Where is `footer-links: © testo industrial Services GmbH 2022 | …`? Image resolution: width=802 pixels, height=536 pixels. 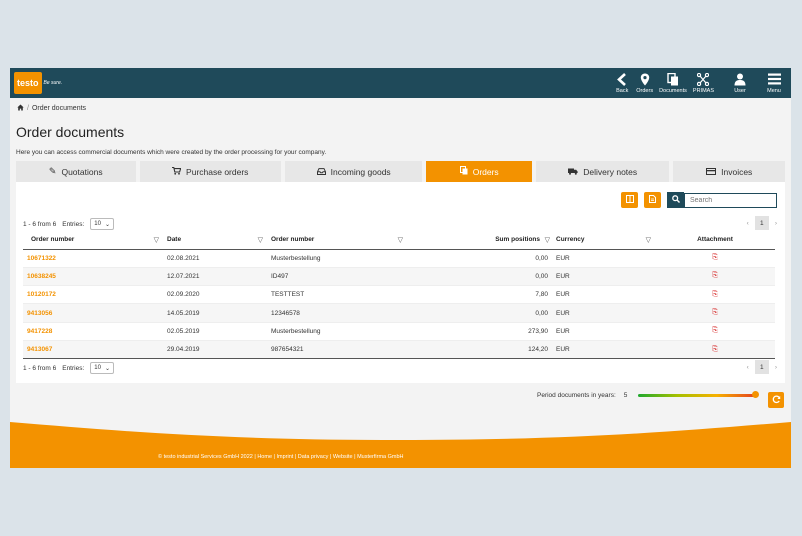
footer-links: © testo industrial Services GmbH 2022 | … is located at coordinates (281, 457).